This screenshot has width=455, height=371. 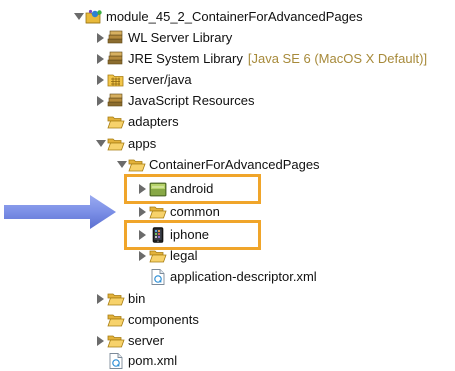 I want to click on tree-item-legal: legal, so click(x=167, y=255).